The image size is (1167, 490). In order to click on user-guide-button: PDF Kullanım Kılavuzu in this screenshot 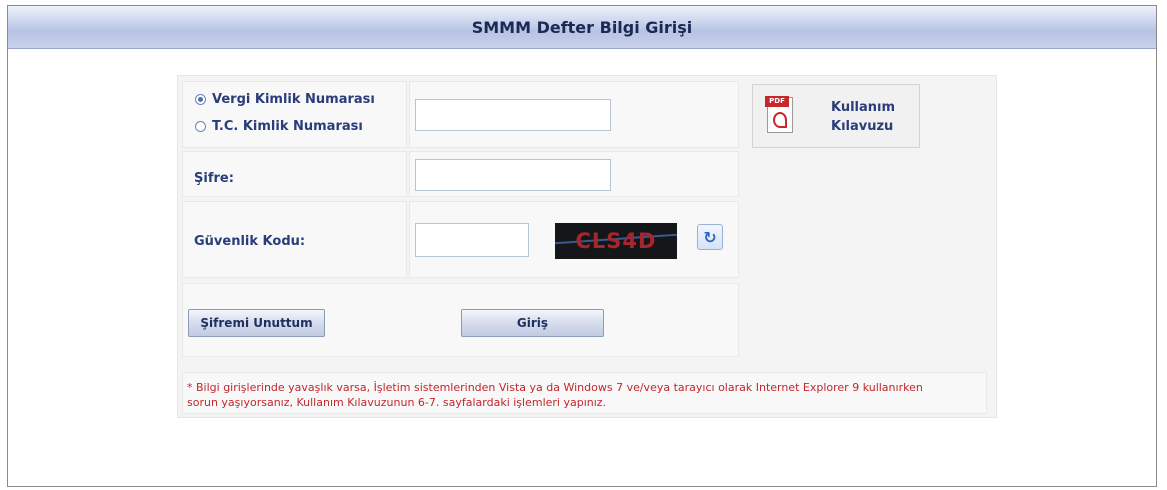, I will do `click(836, 116)`.